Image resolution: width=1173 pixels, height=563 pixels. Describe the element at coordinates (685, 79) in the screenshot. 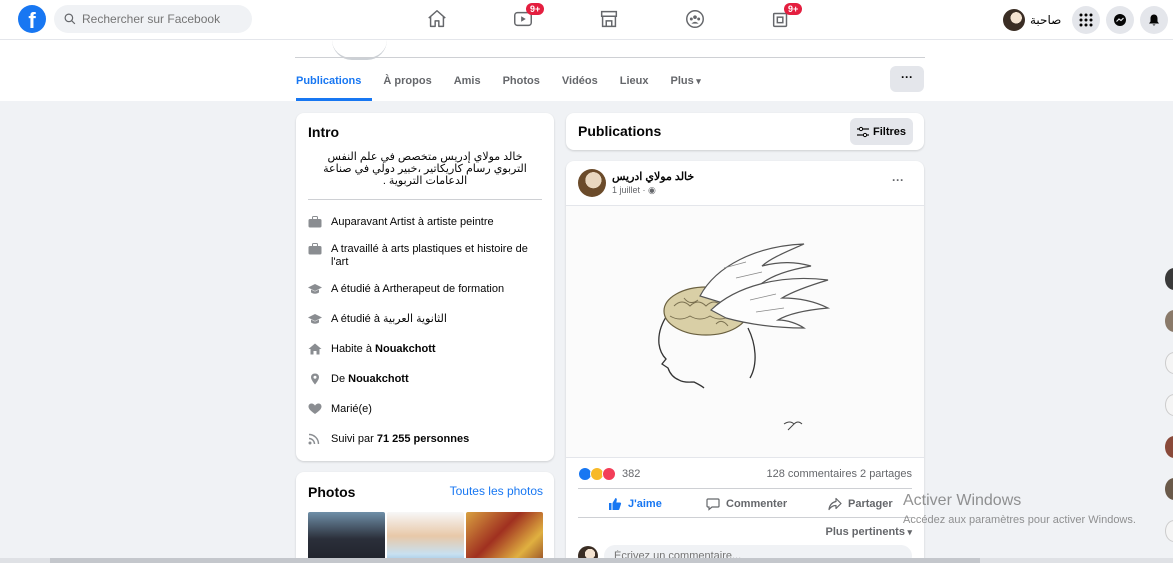

I see `tab-more: Plus` at that location.